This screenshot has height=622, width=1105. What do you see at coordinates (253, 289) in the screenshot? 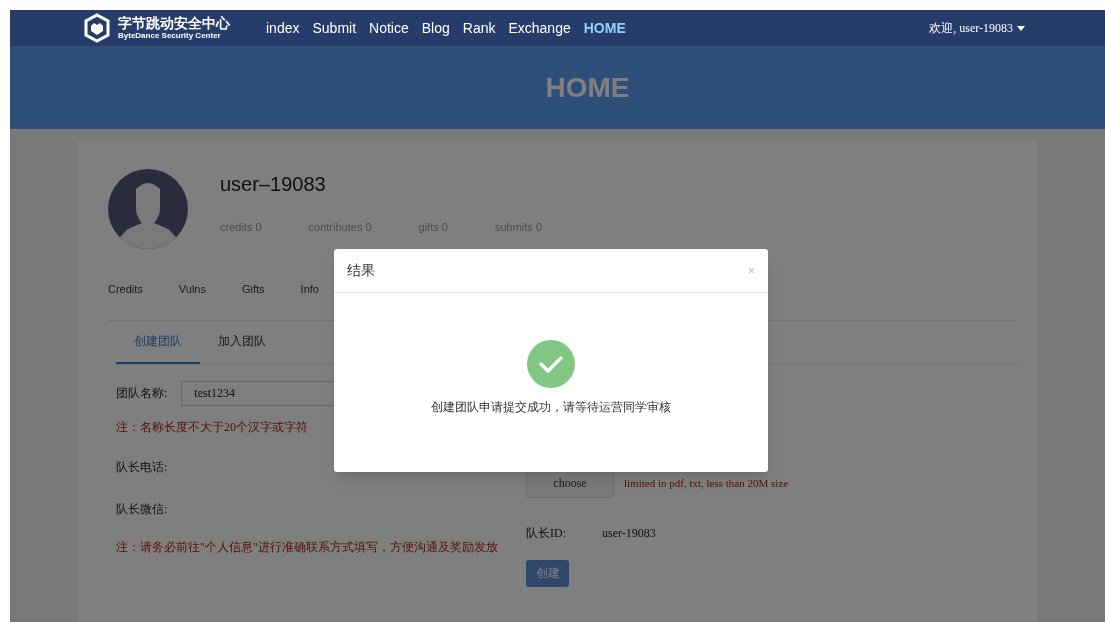
I see `profile-tab: Gifts` at bounding box center [253, 289].